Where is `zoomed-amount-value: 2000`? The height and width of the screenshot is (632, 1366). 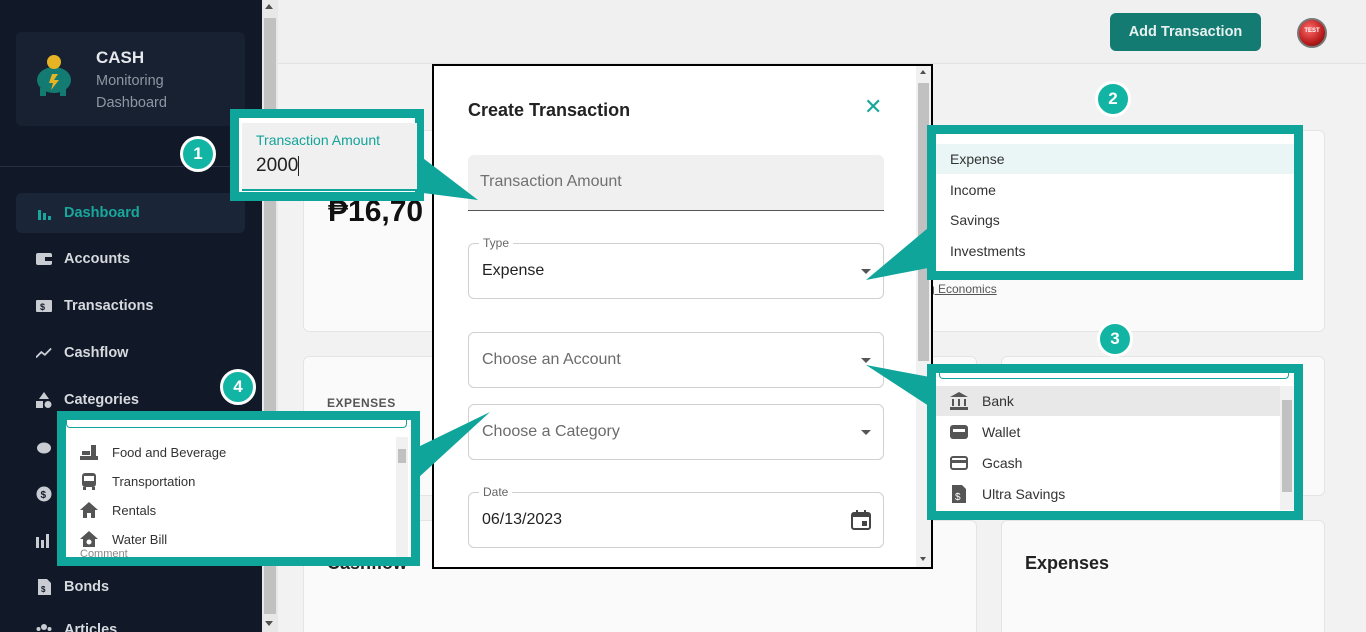 zoomed-amount-value: 2000 is located at coordinates (278, 166).